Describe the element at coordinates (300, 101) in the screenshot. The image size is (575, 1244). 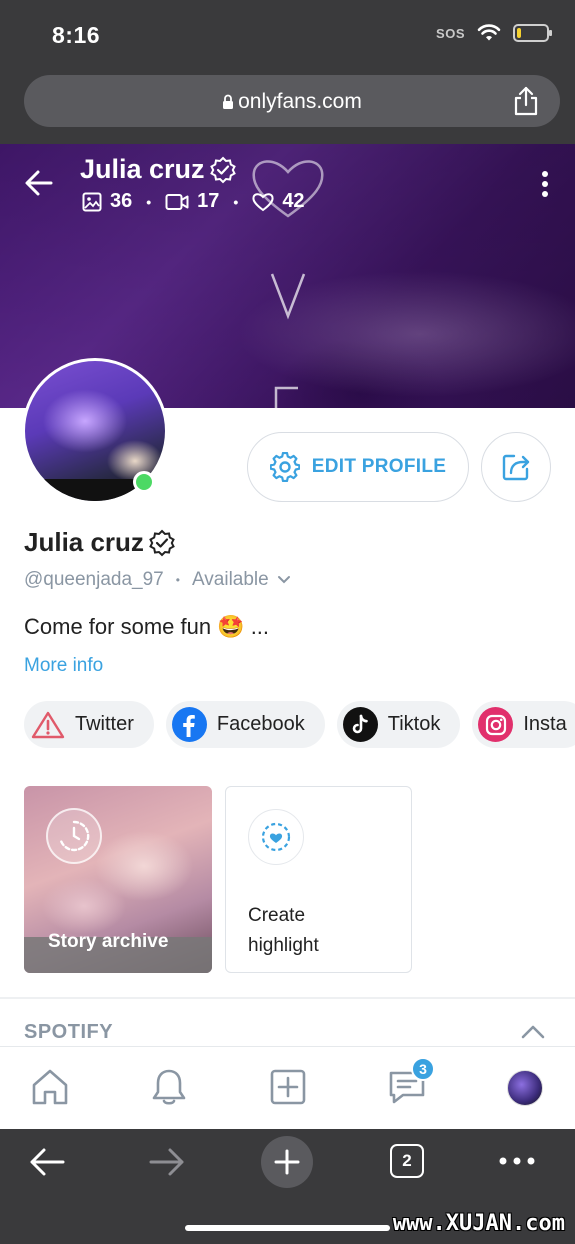
I see `url-text: onlyfans.com` at that location.